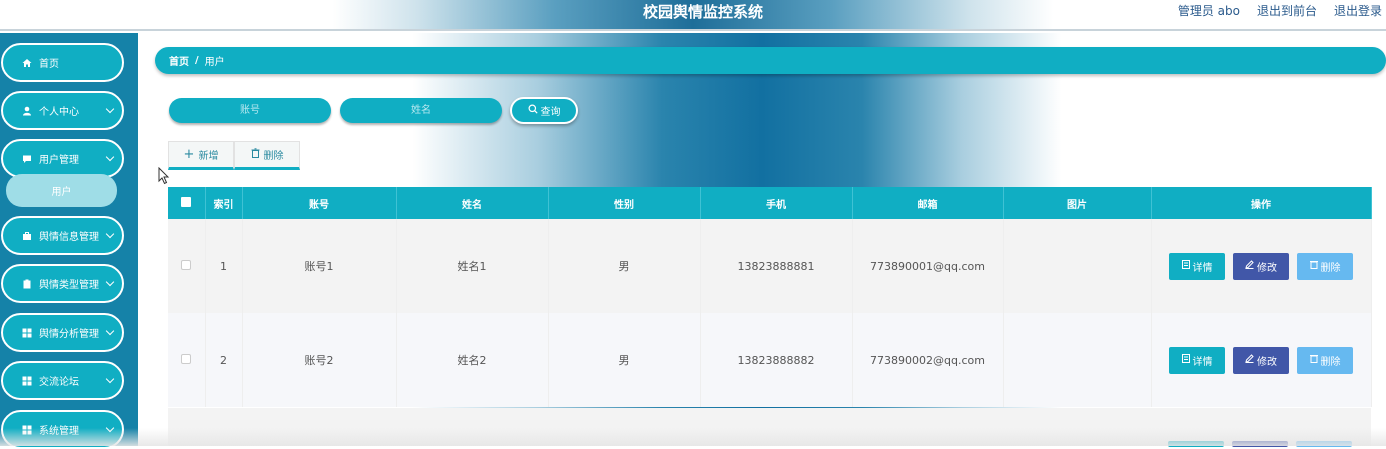  Describe the element at coordinates (533, 110) in the screenshot. I see `search-icon` at that location.